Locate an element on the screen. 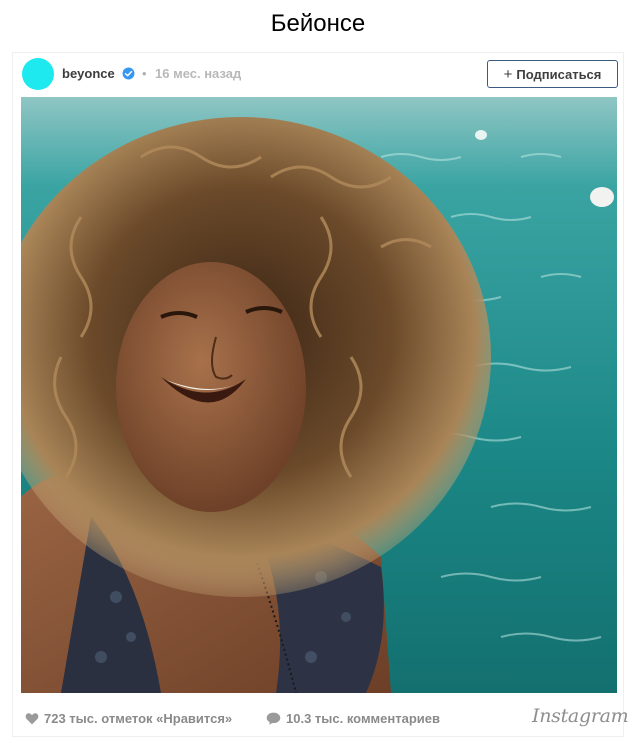 This screenshot has height=743, width=636. likes-text: 723 тыс. отметок «Нравится» is located at coordinates (138, 718).